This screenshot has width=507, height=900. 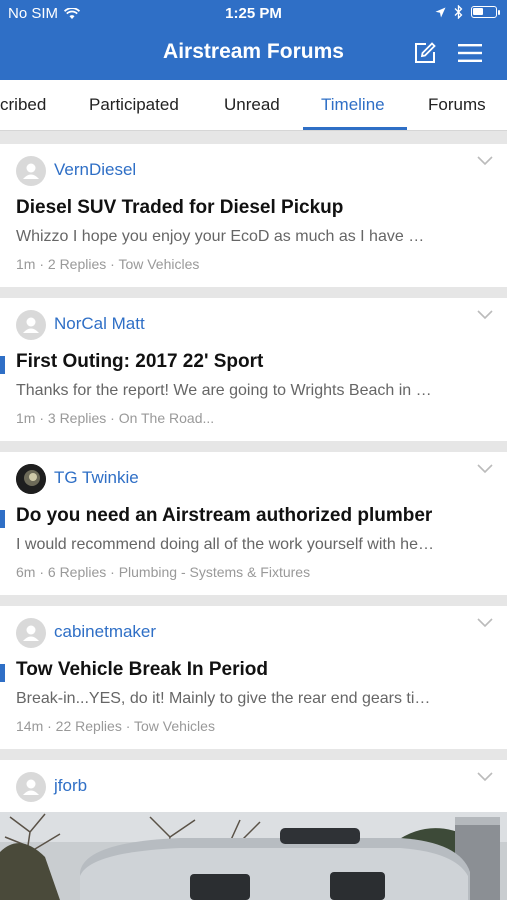 What do you see at coordinates (253, 856) in the screenshot?
I see `thread-photo-airstream-trailer` at bounding box center [253, 856].